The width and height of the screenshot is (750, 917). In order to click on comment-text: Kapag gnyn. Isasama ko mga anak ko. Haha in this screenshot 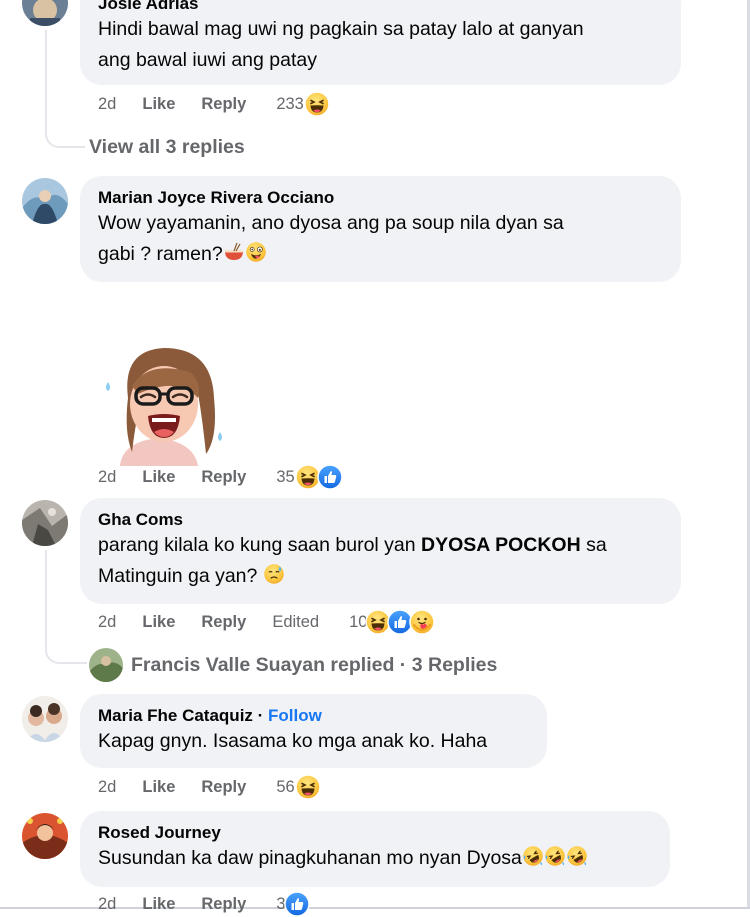, I will do `click(293, 741)`.